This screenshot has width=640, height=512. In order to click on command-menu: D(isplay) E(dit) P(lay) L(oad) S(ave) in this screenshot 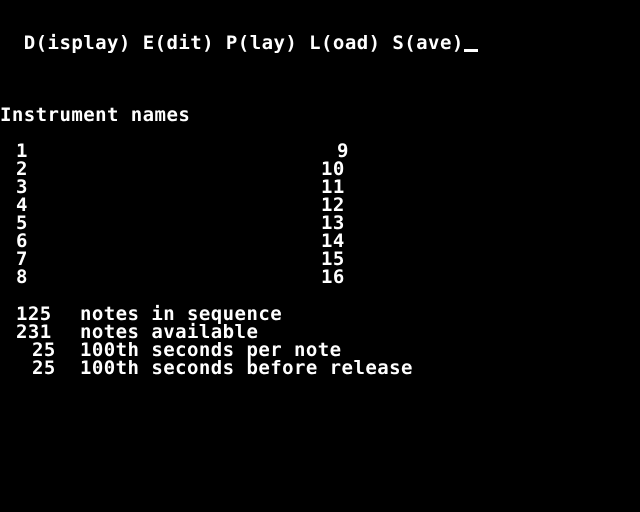, I will do `click(239, 34)`.